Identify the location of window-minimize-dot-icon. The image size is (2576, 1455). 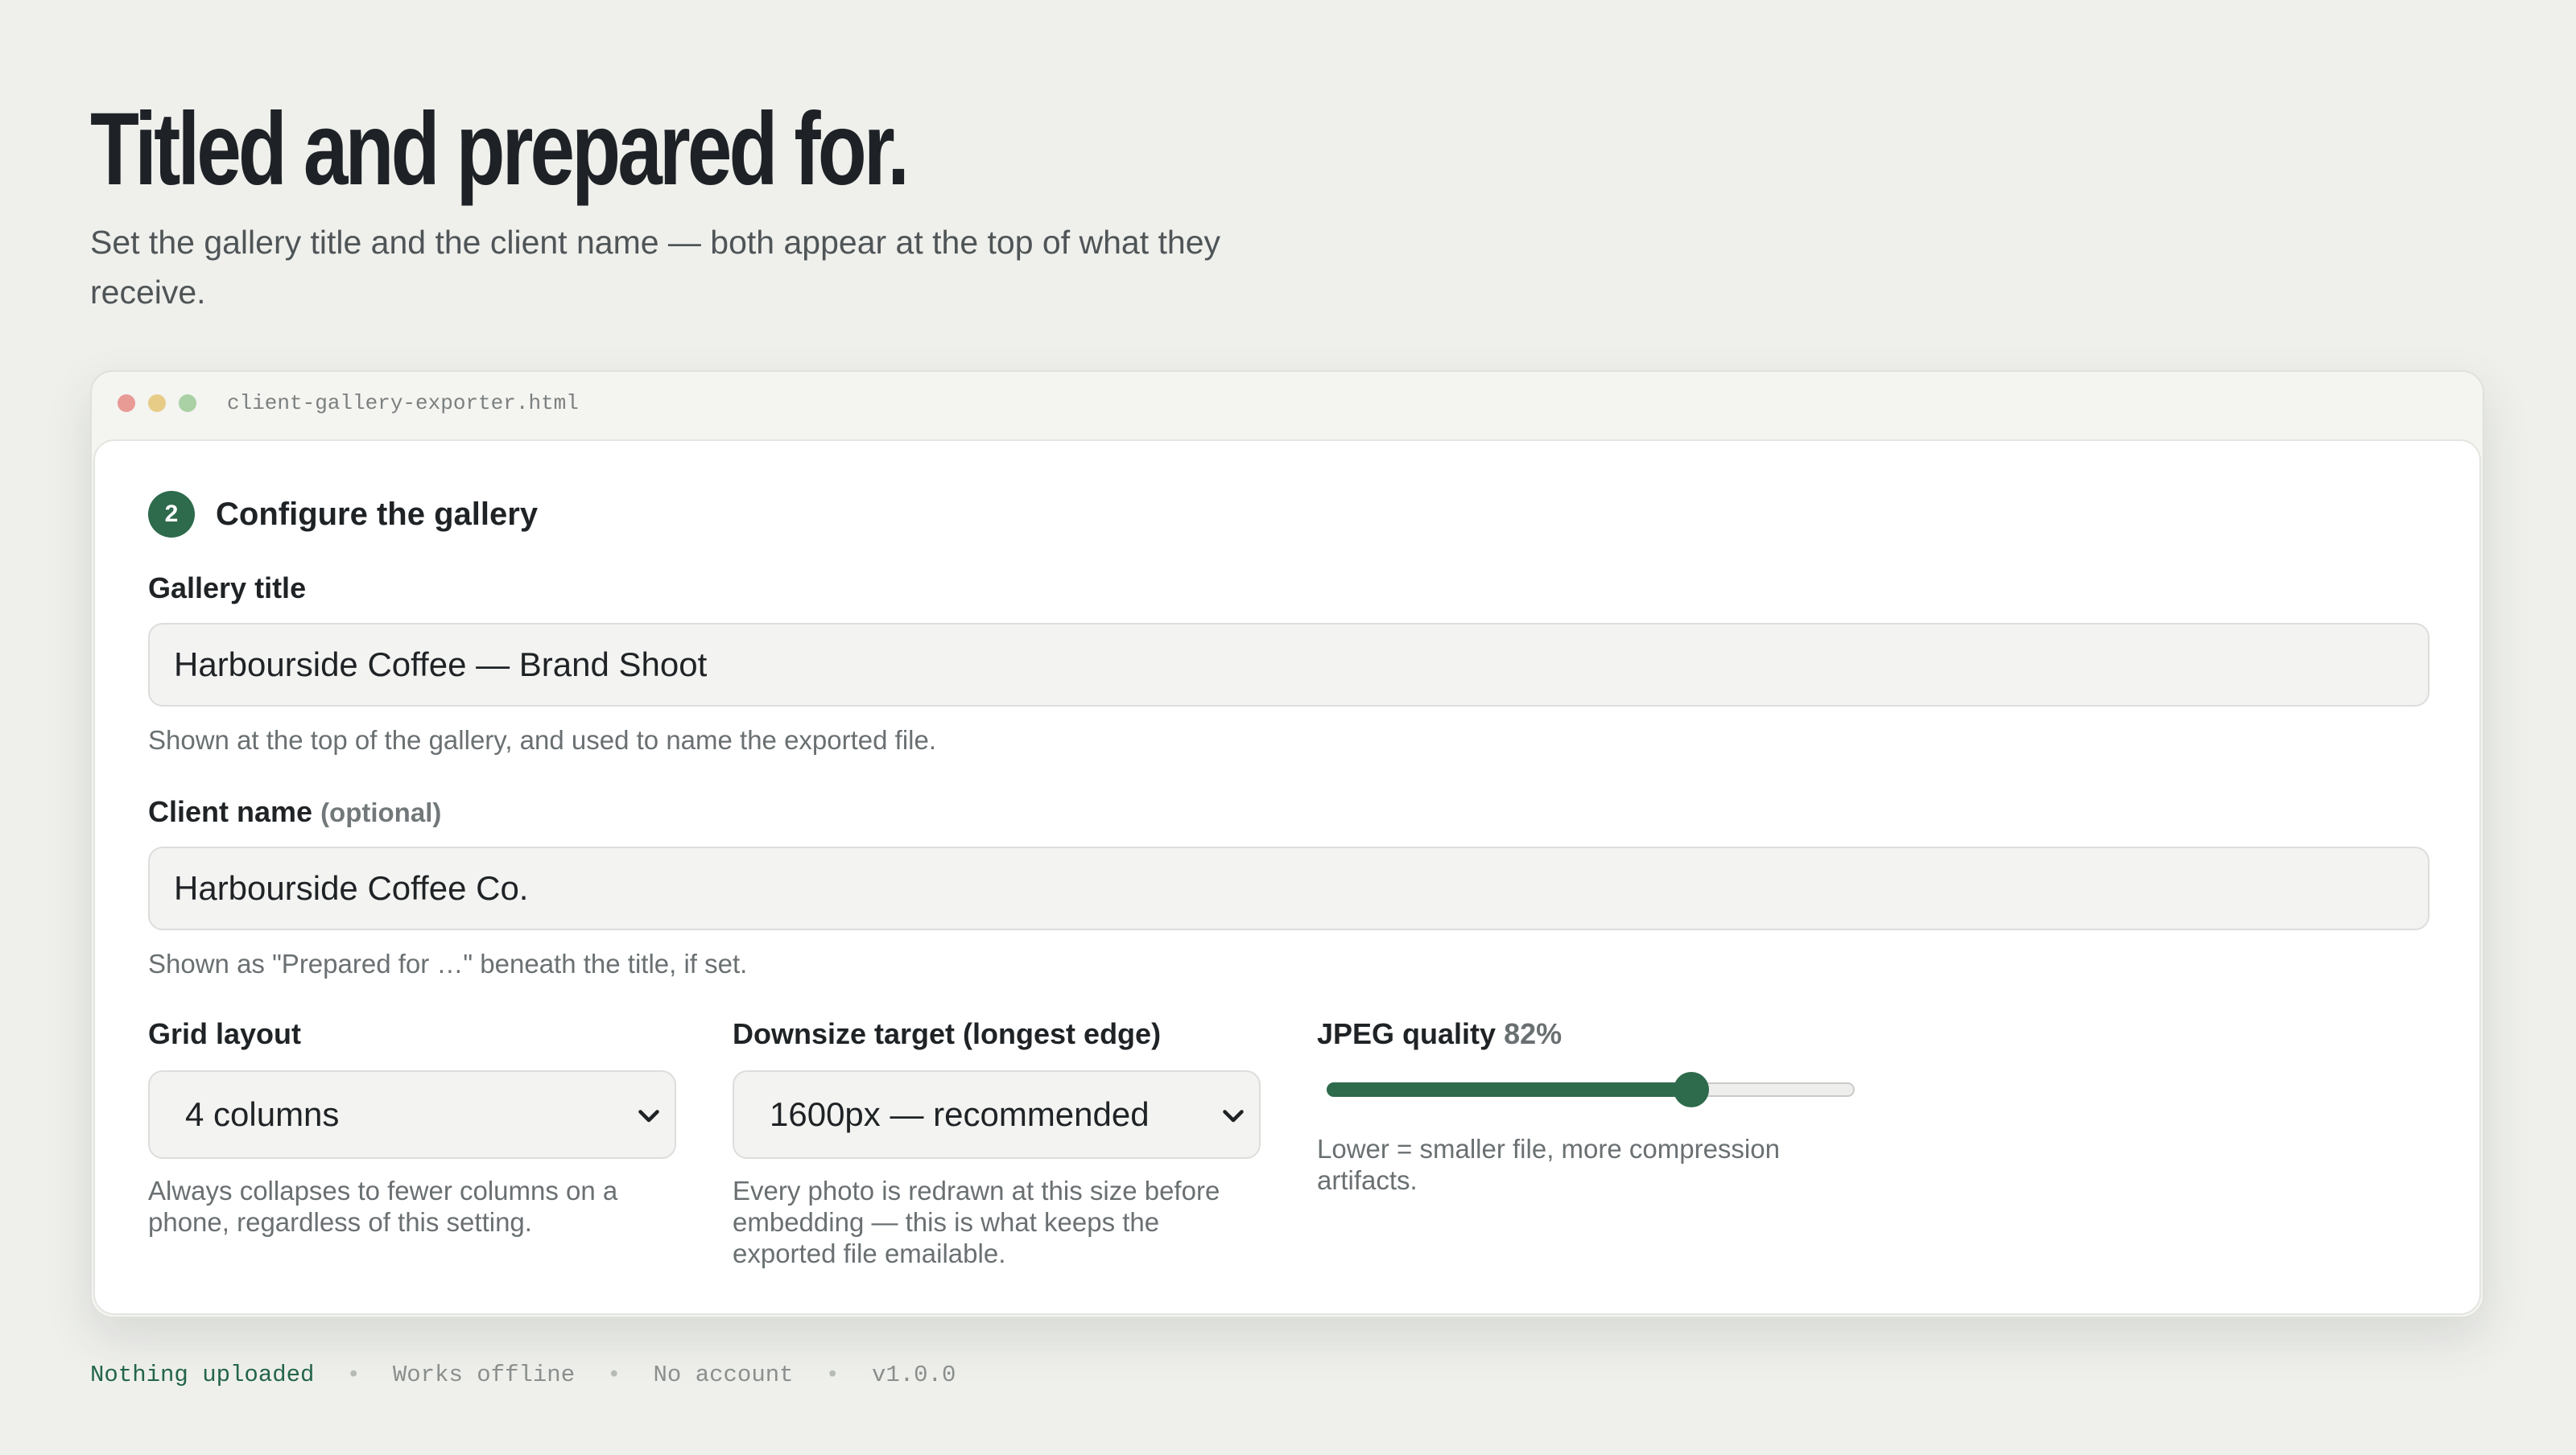
(157, 403).